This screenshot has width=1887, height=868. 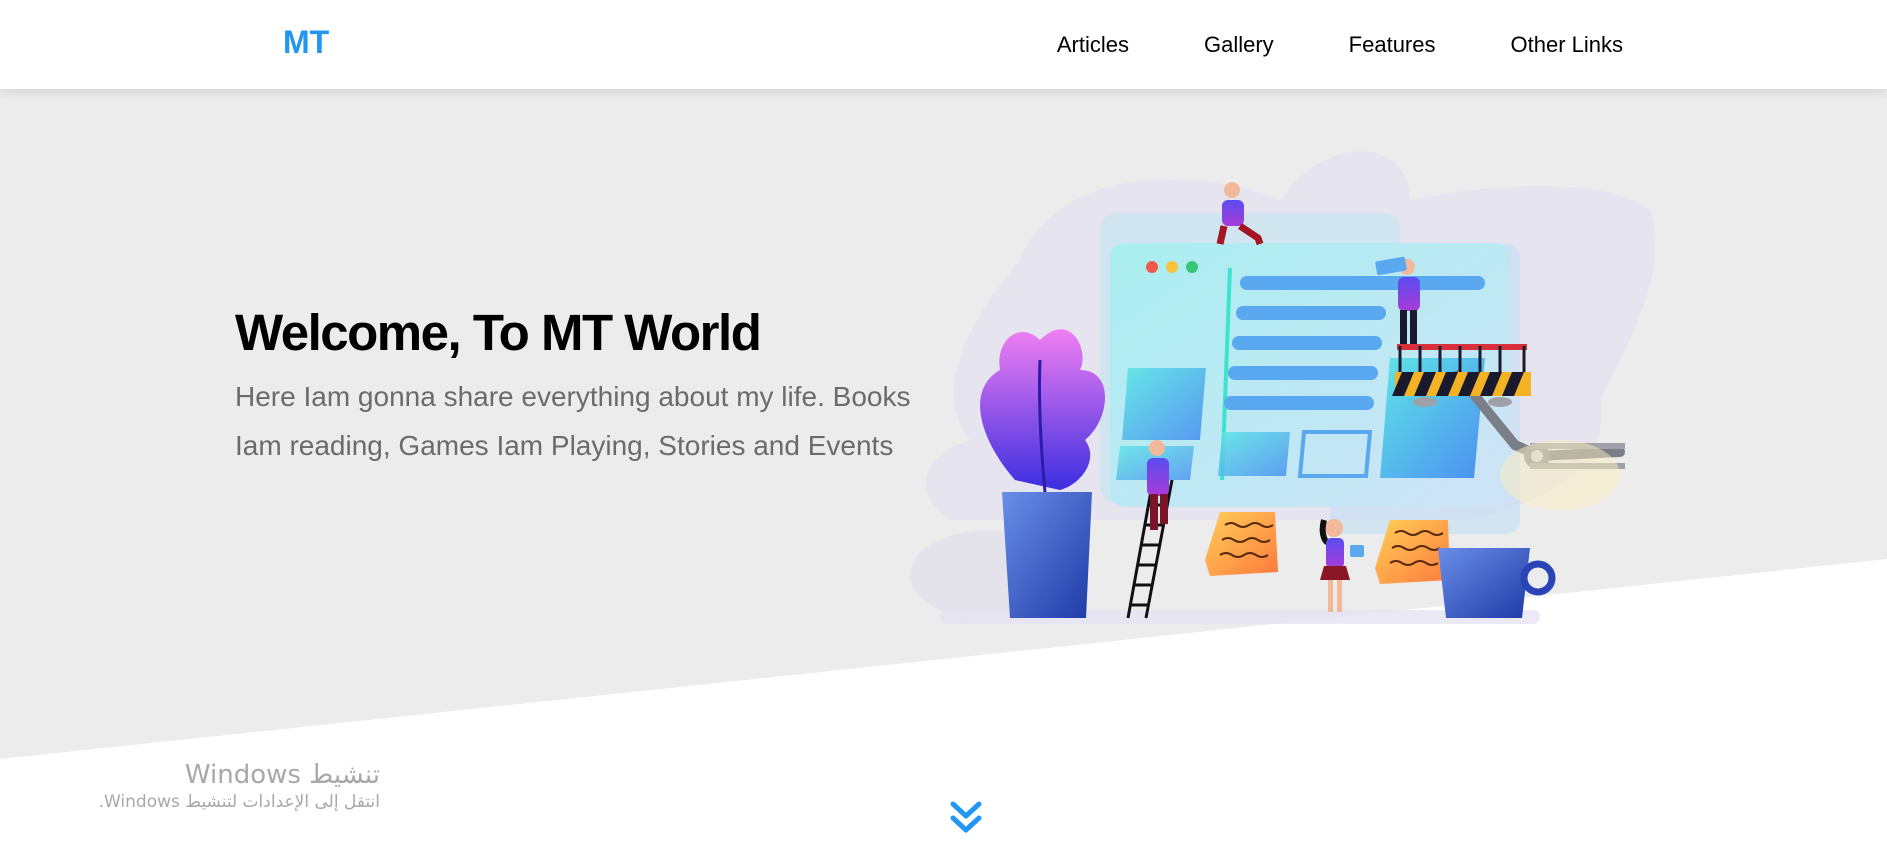 I want to click on watermark-title: تنشيط Windows, so click(x=282, y=775).